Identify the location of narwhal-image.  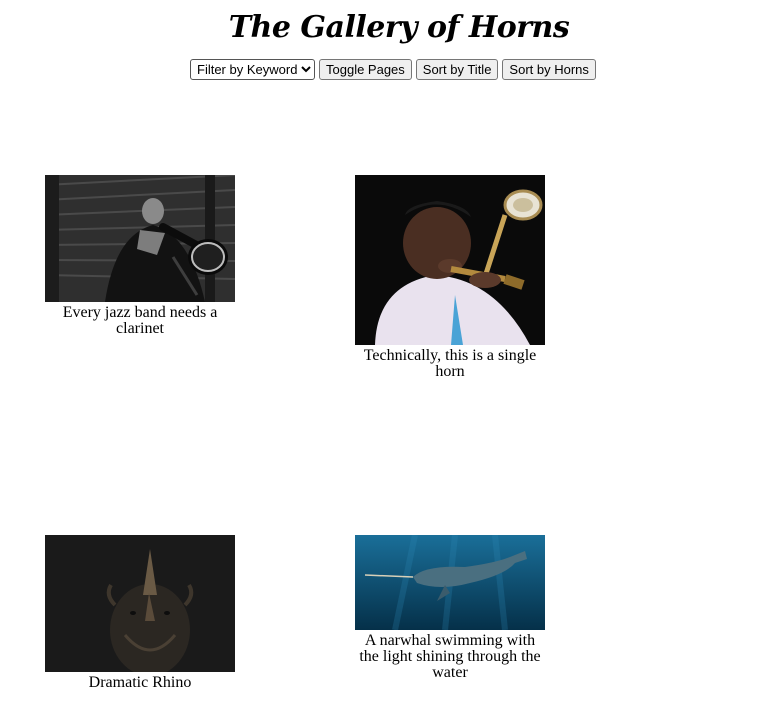
(450, 582).